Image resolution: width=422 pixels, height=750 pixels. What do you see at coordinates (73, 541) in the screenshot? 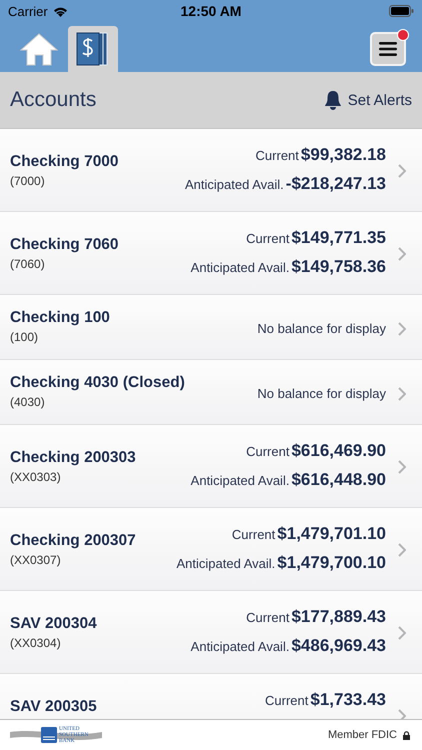
I see `account-name: Checking 200307` at bounding box center [73, 541].